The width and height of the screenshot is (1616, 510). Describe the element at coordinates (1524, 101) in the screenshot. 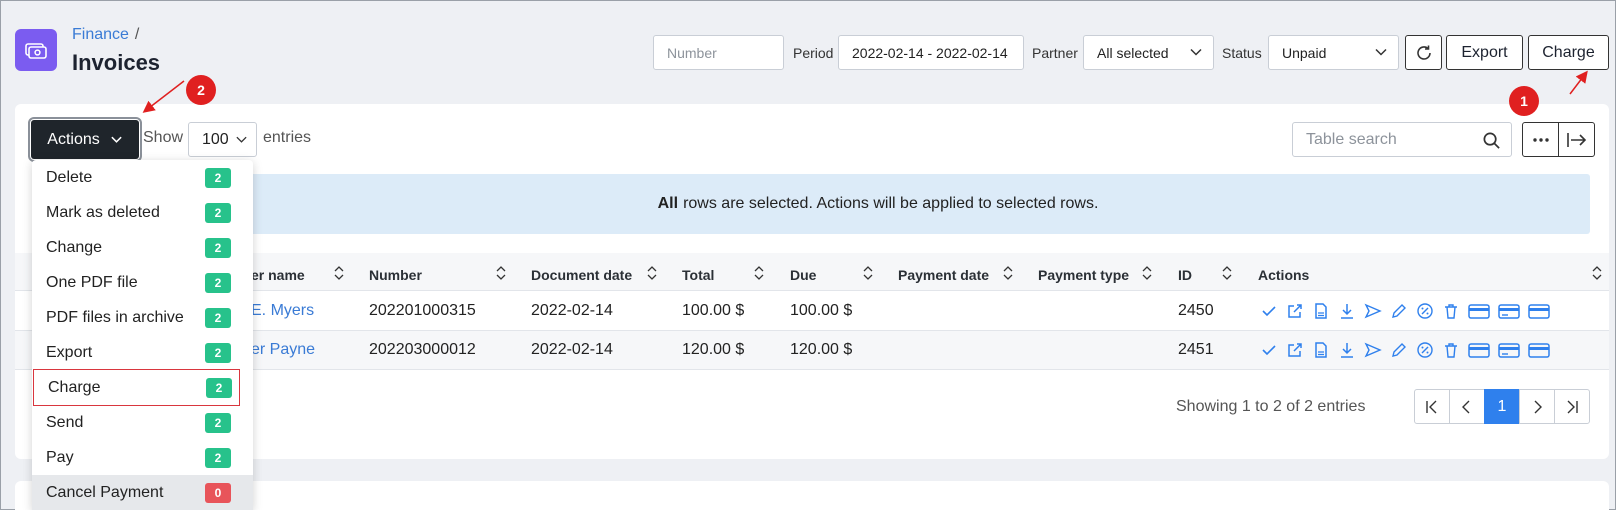

I see `annotation-step-1: 1` at that location.